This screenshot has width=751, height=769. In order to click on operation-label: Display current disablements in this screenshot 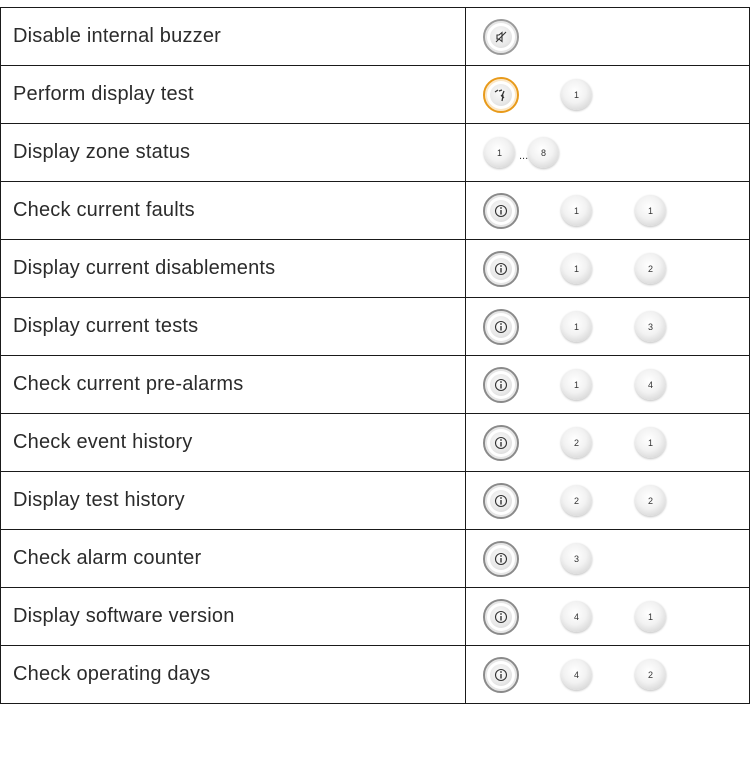, I will do `click(233, 268)`.